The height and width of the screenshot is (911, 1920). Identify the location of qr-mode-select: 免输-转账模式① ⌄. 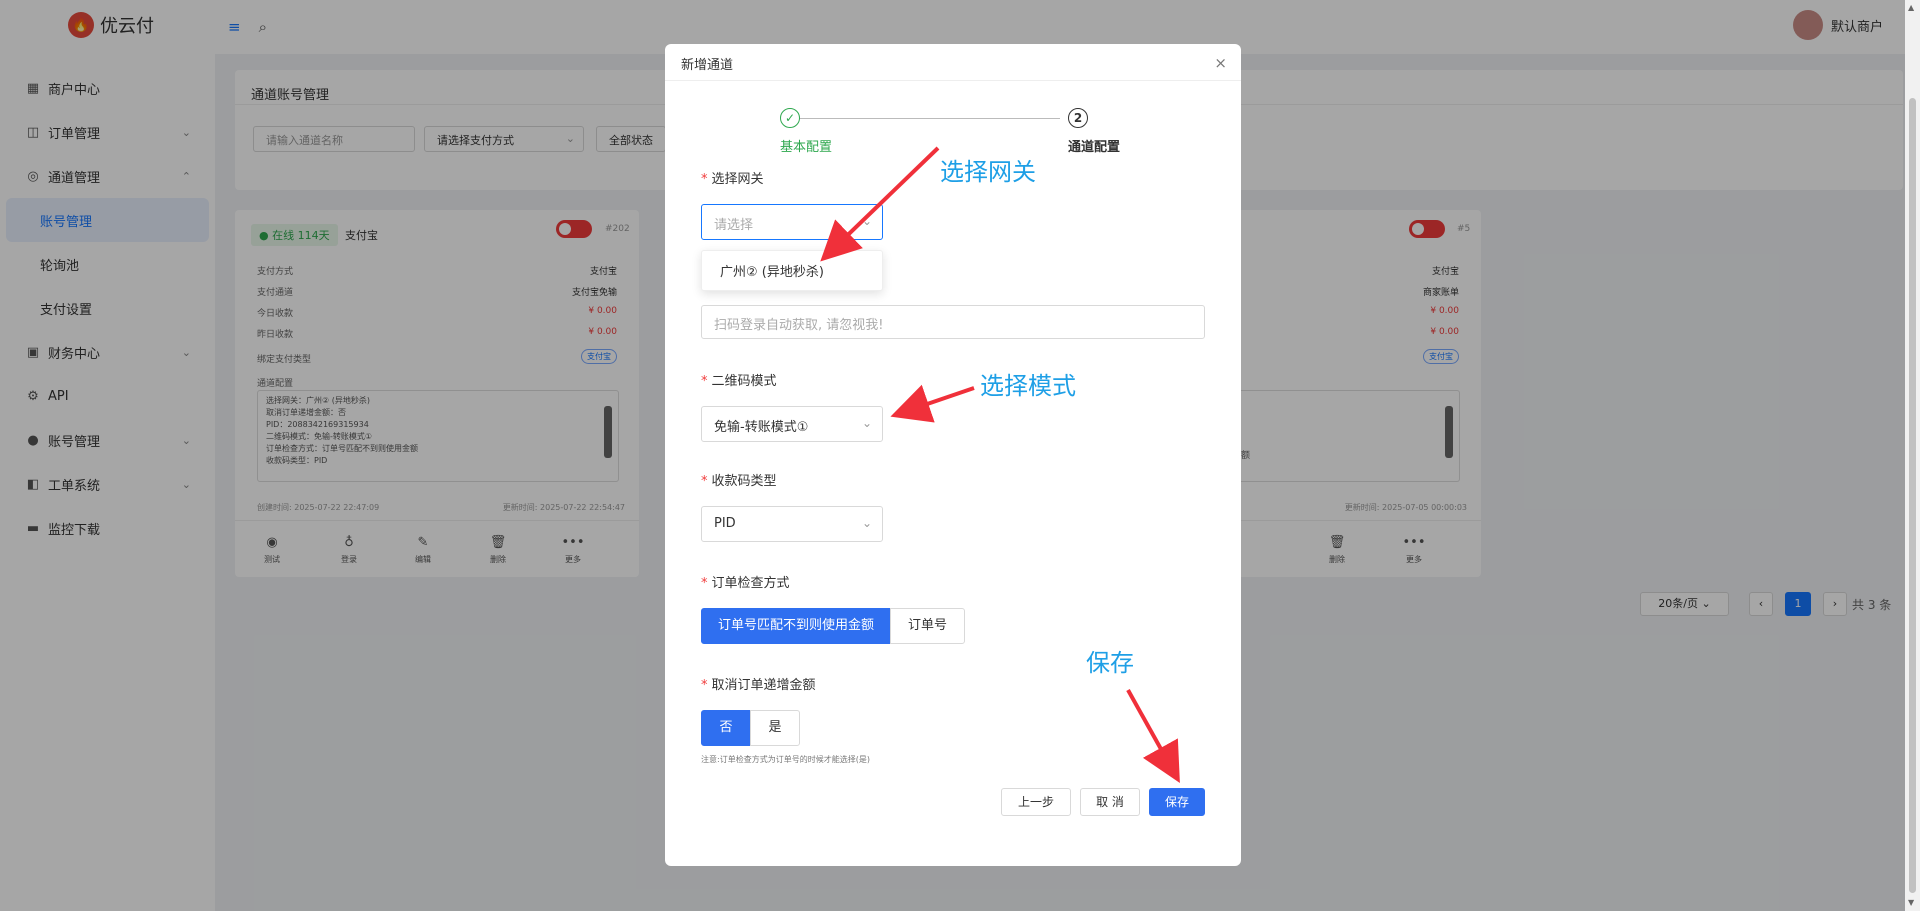
(792, 424).